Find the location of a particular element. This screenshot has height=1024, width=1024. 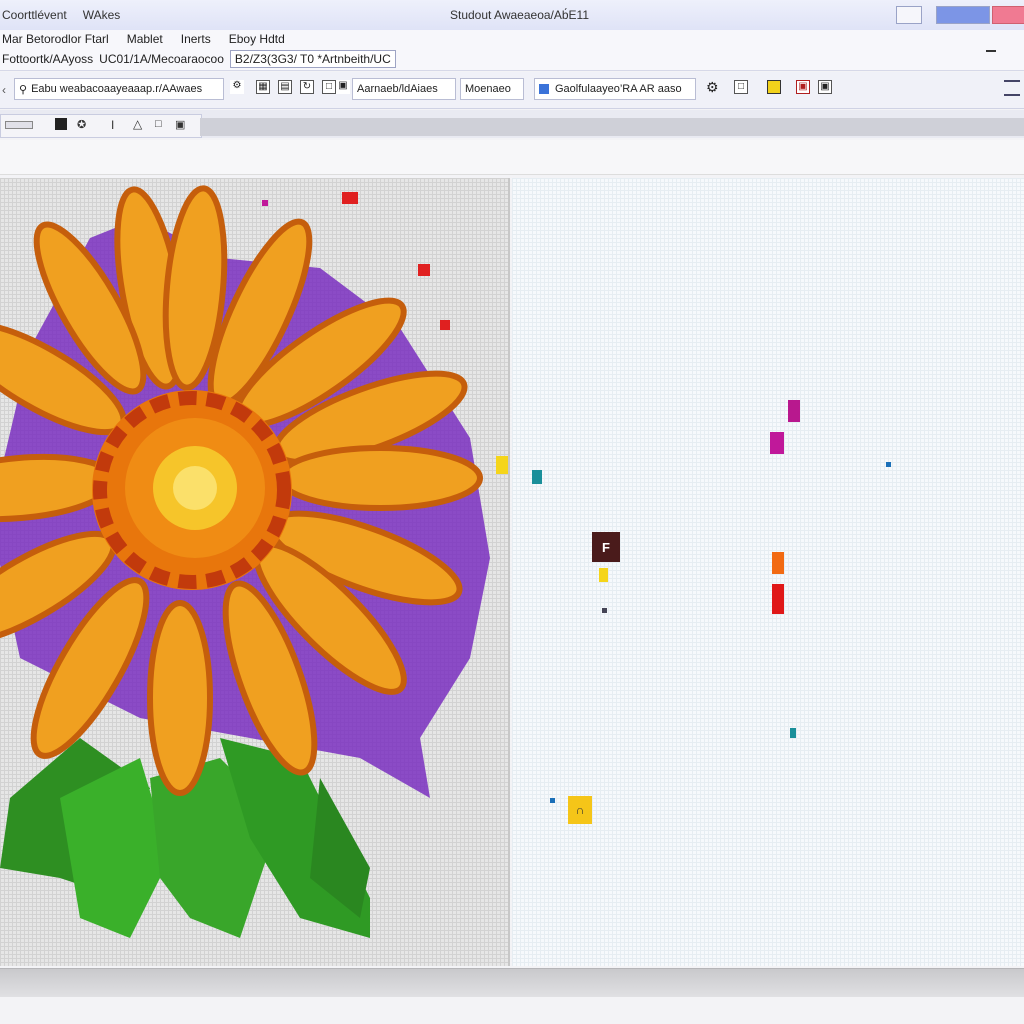

text-tool-icon: I is located at coordinates (112, 125).